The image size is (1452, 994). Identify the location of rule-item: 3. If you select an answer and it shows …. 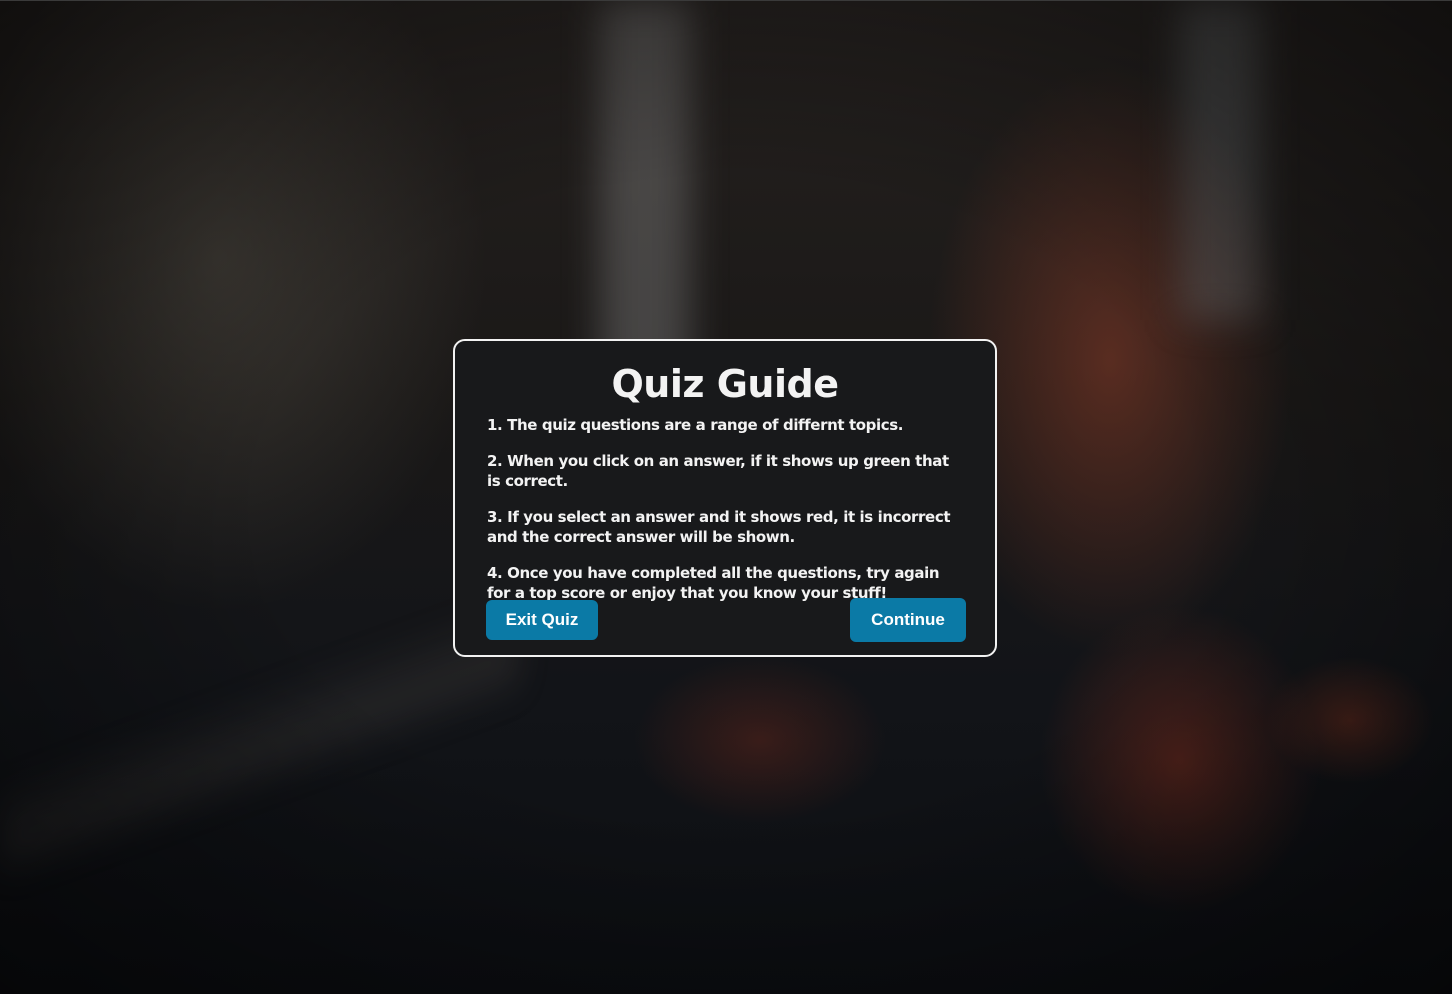
(719, 527).